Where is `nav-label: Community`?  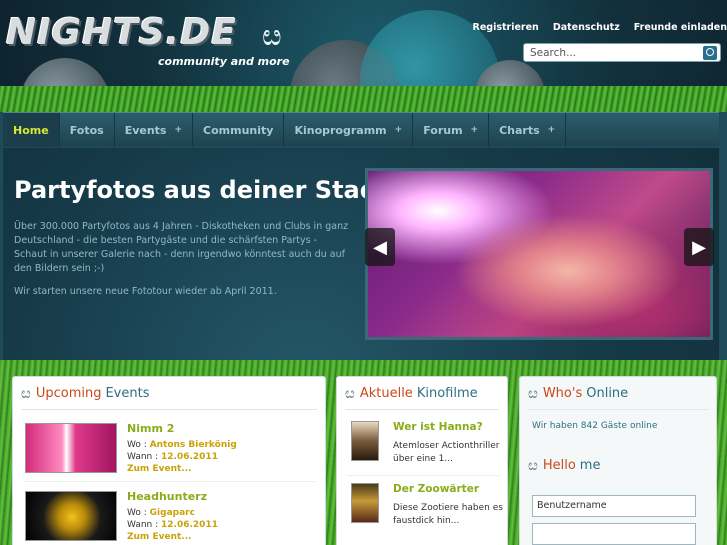 nav-label: Community is located at coordinates (238, 130).